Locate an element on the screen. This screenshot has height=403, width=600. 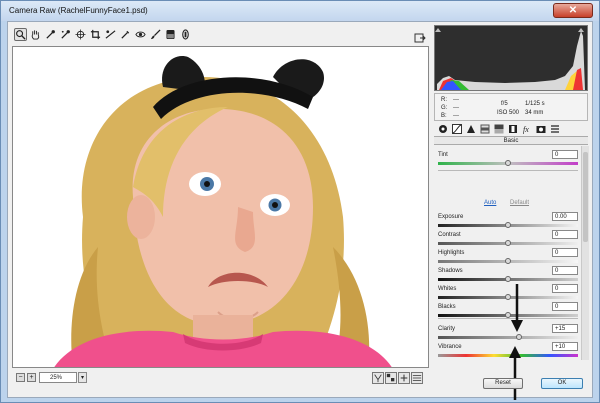
zoom-in-button: + is located at coordinates (31, 377).